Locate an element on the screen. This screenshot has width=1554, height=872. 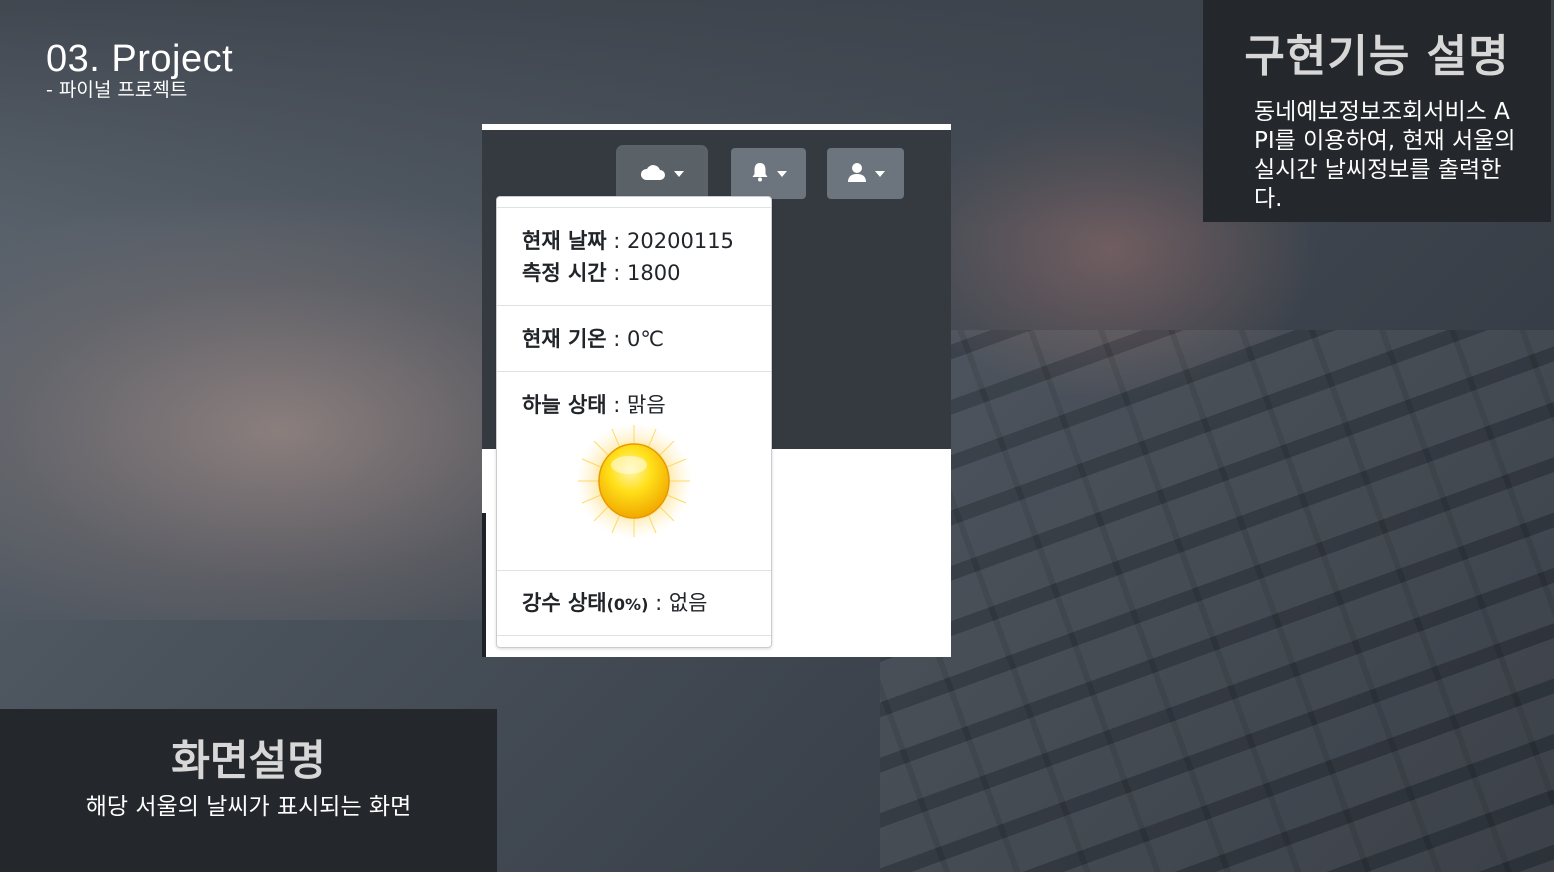
user-icon is located at coordinates (857, 174).